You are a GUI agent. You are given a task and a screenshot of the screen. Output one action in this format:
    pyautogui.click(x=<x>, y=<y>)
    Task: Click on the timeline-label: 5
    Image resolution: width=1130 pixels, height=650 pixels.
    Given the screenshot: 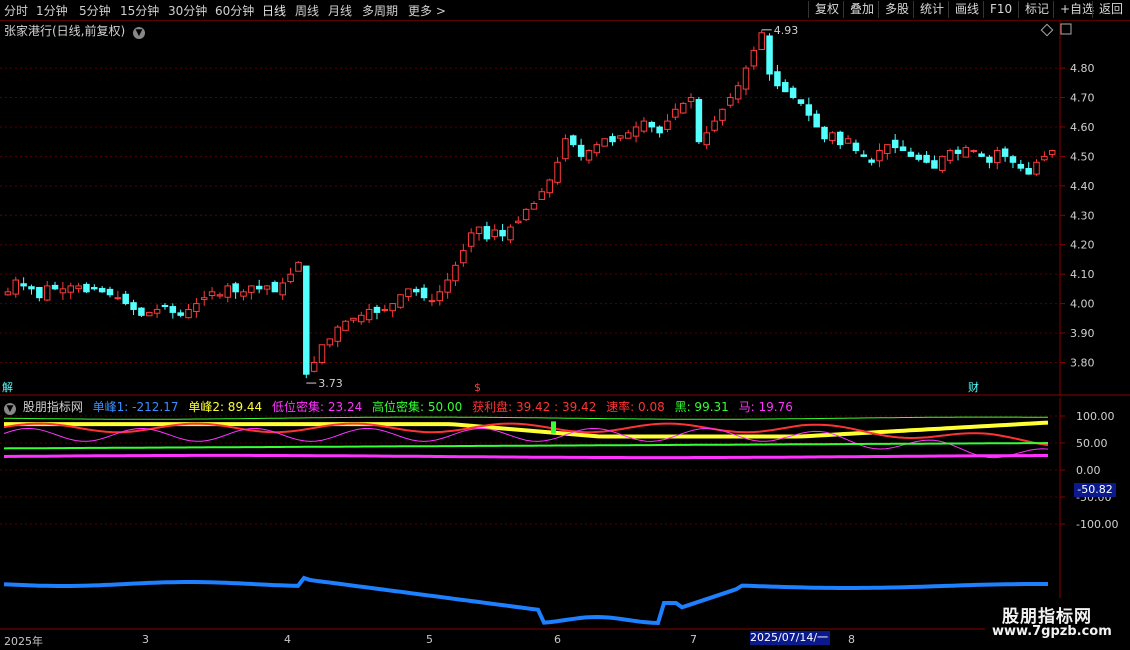 What is the action you would take?
    pyautogui.click(x=429, y=639)
    